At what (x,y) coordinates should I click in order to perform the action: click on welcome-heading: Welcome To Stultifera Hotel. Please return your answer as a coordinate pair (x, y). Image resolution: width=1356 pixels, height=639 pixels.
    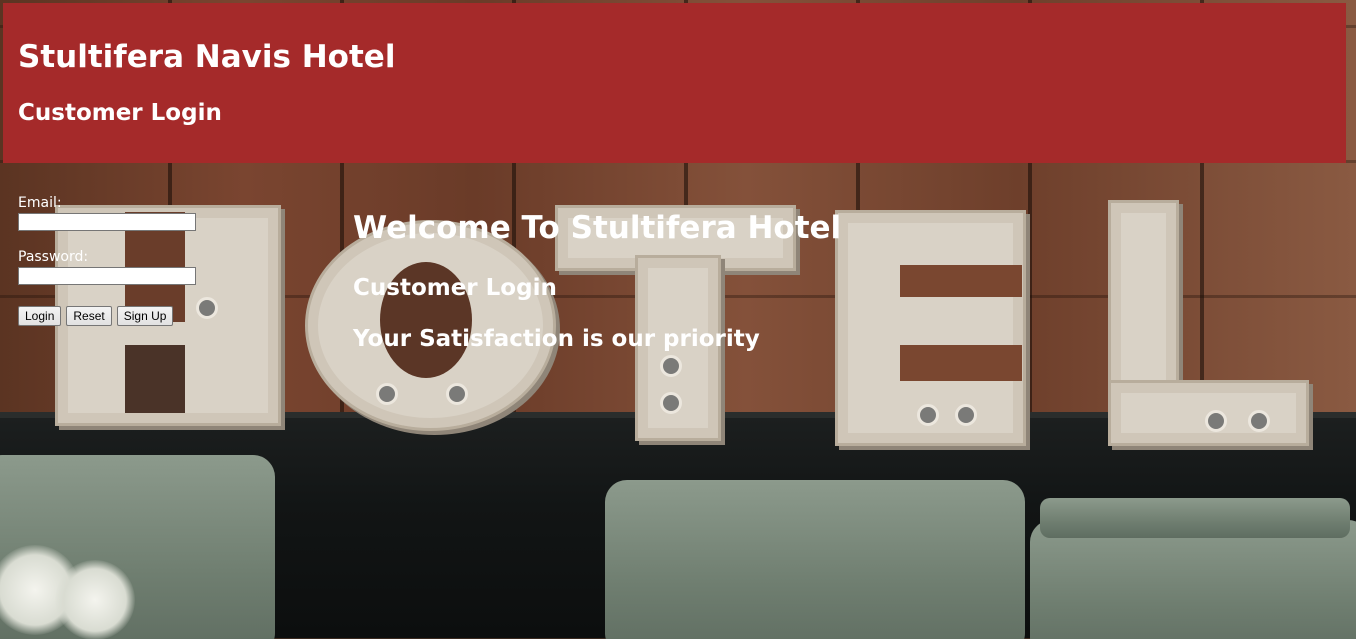
    Looking at the image, I should click on (597, 228).